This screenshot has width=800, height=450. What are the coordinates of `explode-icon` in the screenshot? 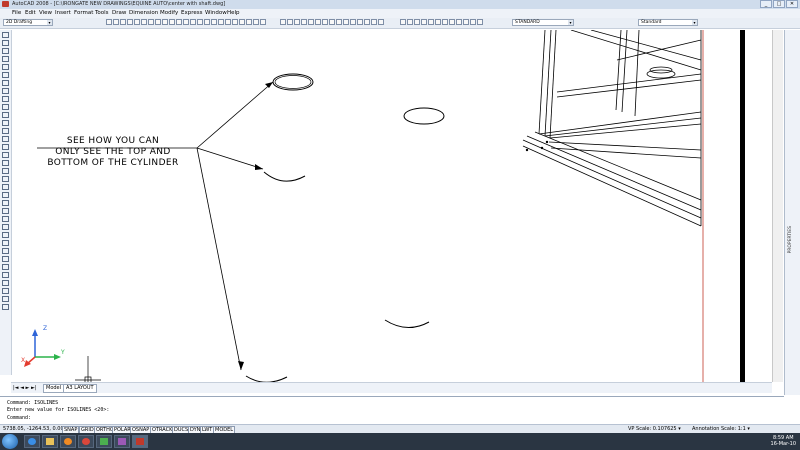 It's located at (5, 307).